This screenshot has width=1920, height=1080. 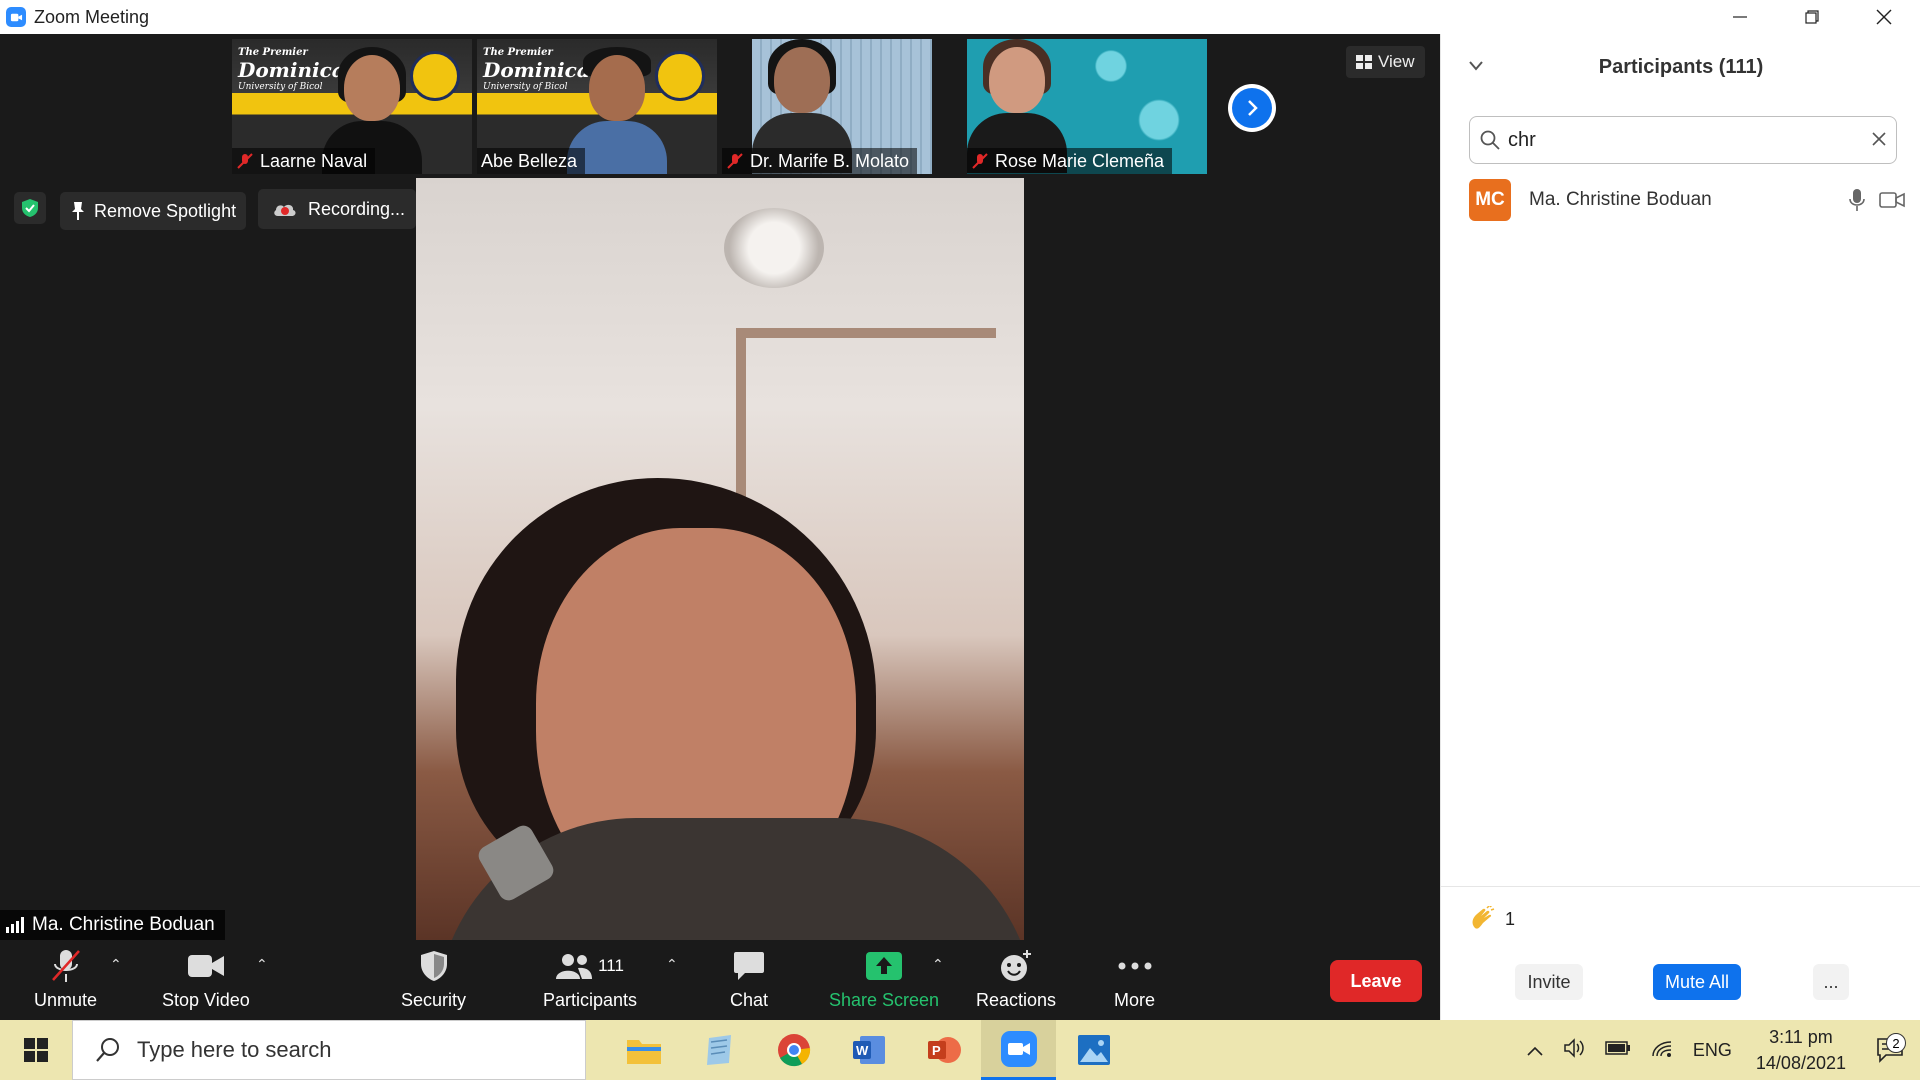 I want to click on signal-bars-icon, so click(x=15, y=925).